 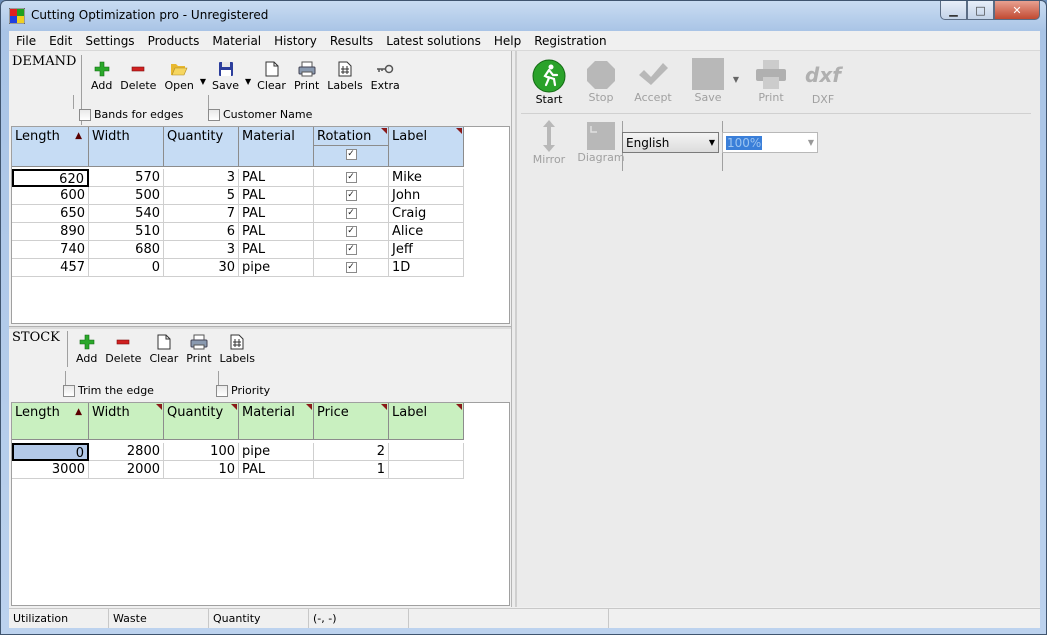 What do you see at coordinates (259, 618) in the screenshot?
I see `status-quantity: Quantity` at bounding box center [259, 618].